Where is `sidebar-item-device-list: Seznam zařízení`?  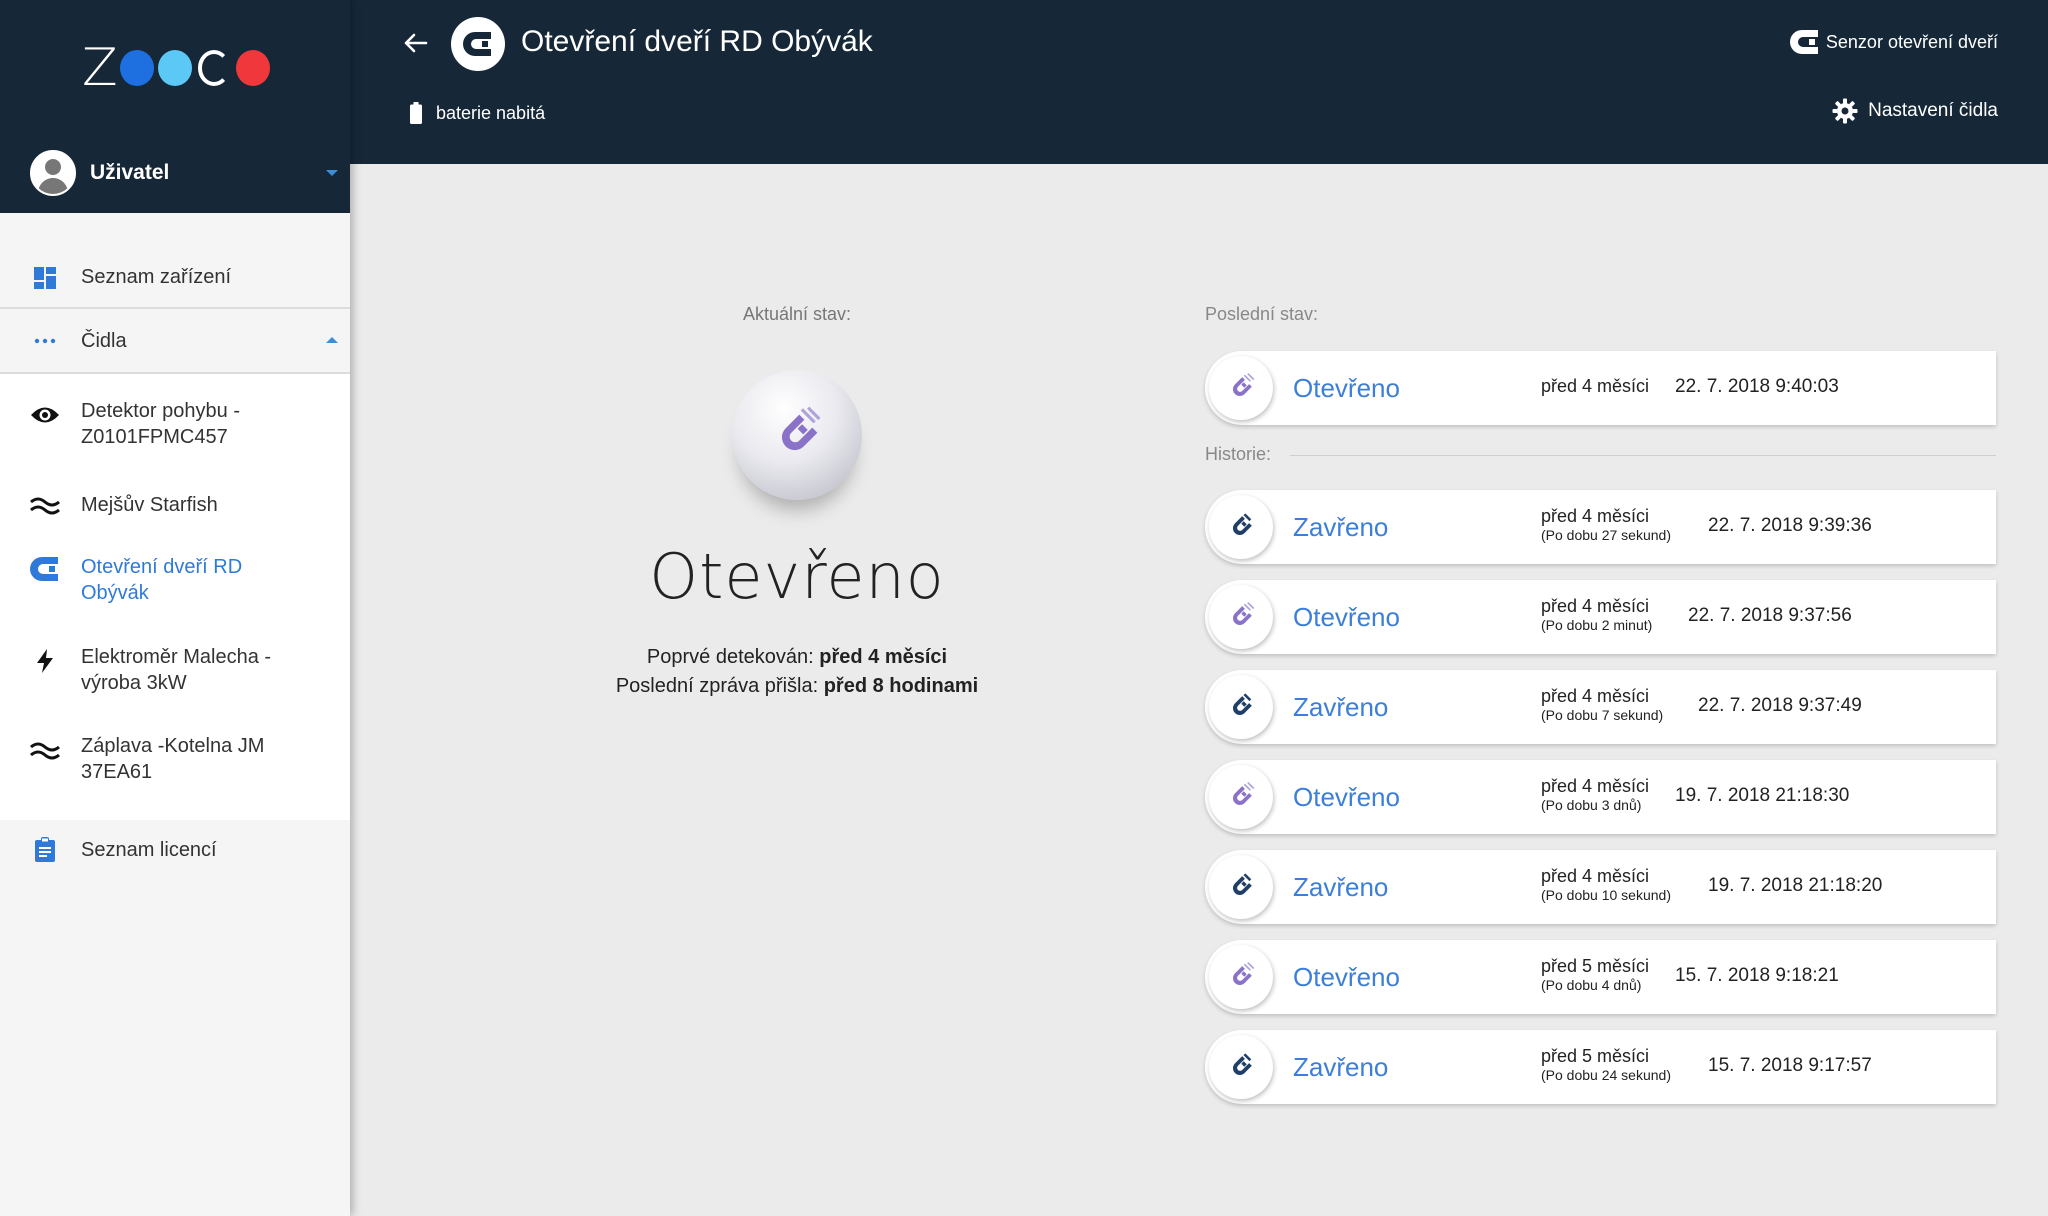
sidebar-item-device-list: Seznam zařízení is located at coordinates (175, 278).